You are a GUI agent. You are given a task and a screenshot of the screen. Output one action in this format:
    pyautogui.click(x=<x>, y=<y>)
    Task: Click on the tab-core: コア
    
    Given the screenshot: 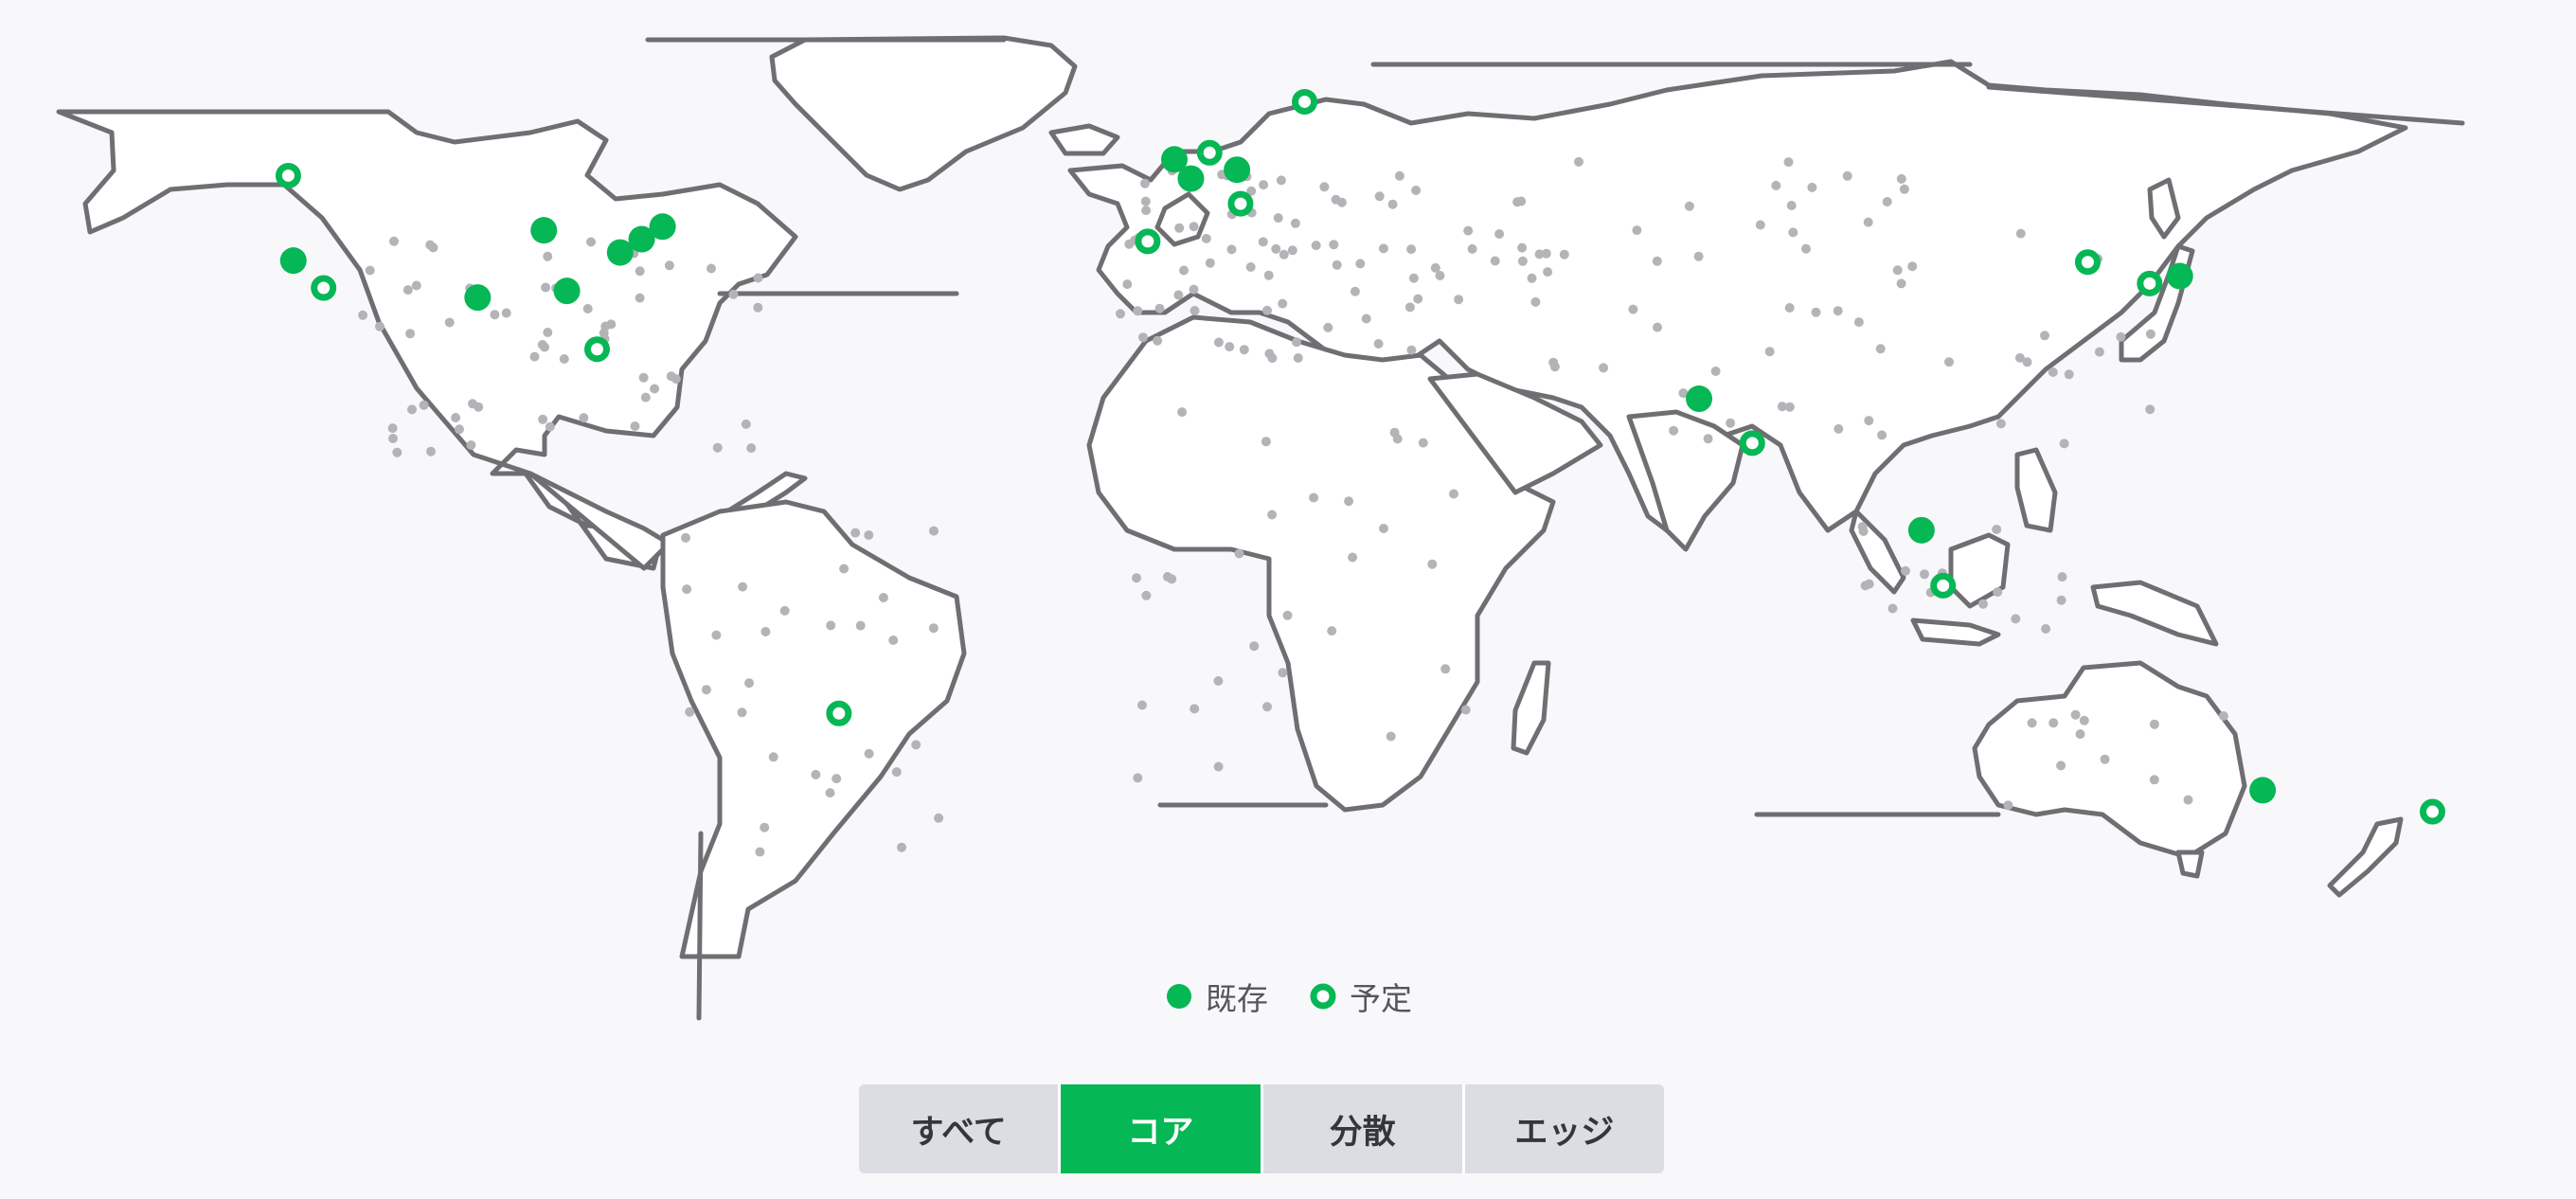 What is the action you would take?
    pyautogui.click(x=1161, y=1129)
    